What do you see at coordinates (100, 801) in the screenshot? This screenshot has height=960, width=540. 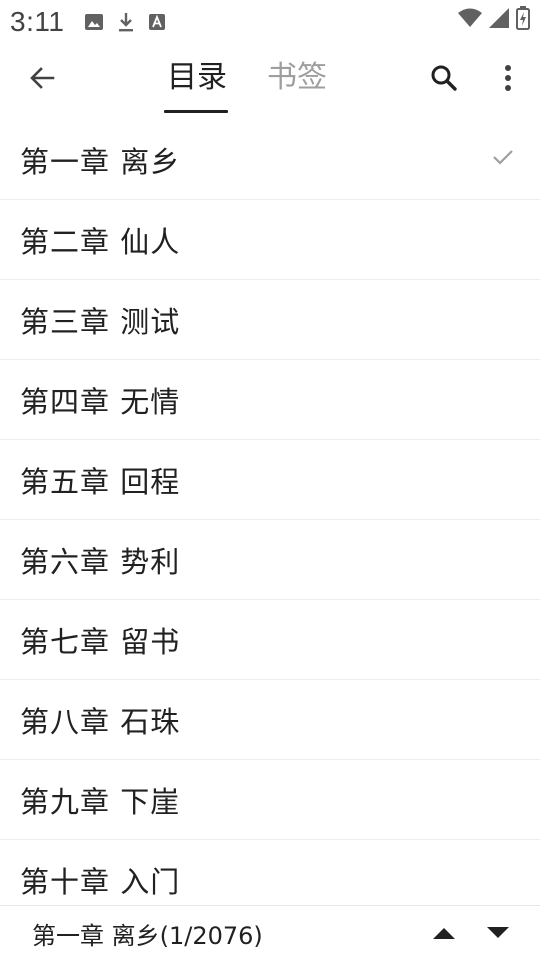 I see `chapter-title: 第九章 下崖` at bounding box center [100, 801].